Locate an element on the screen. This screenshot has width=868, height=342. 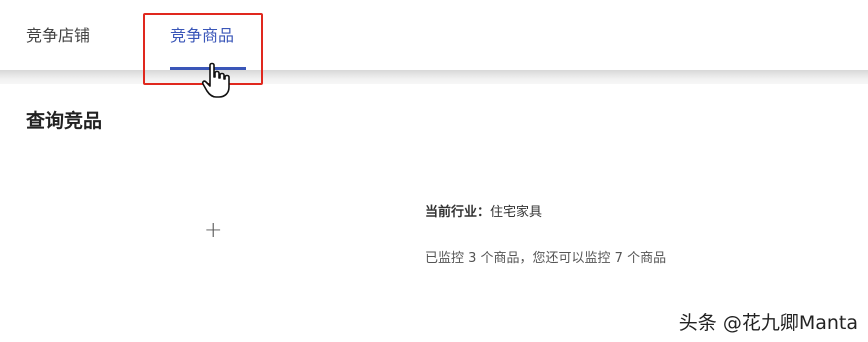
watermark: 头条 @花九卿Manta is located at coordinates (768, 323).